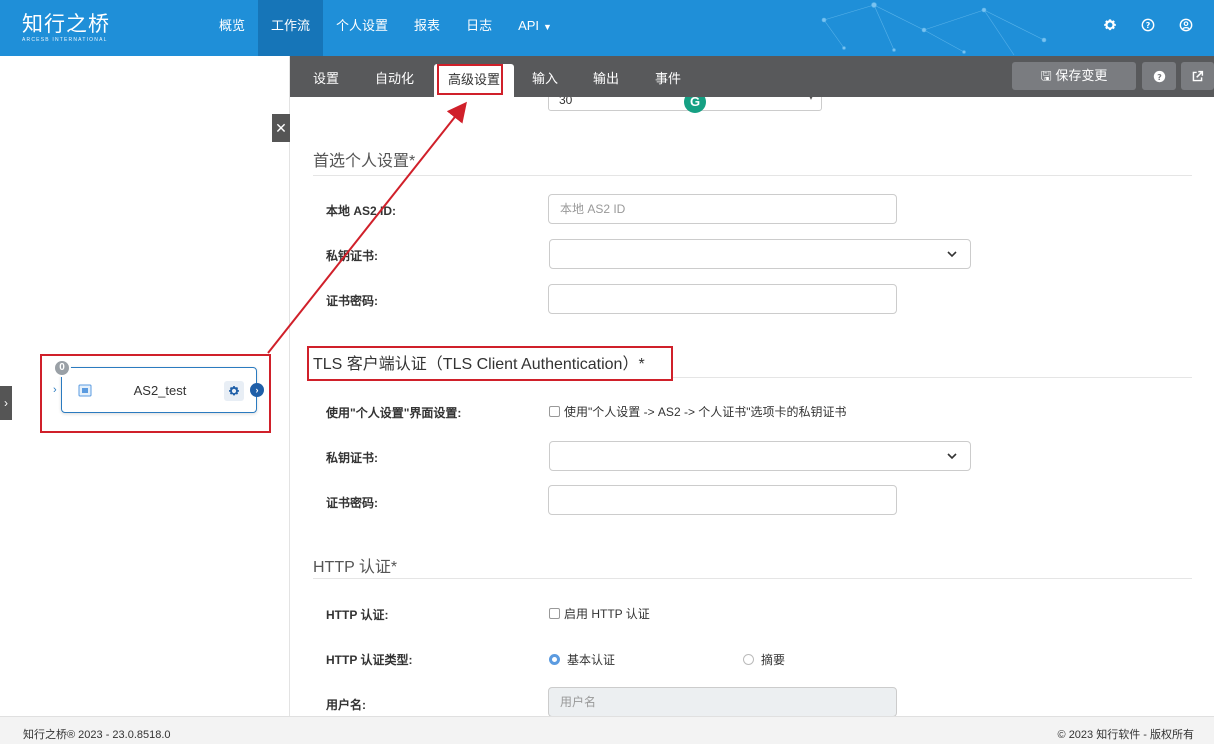 The height and width of the screenshot is (744, 1214). Describe the element at coordinates (158, 386) in the screenshot. I see `workflow-node: 0 › AS2_test ›` at that location.